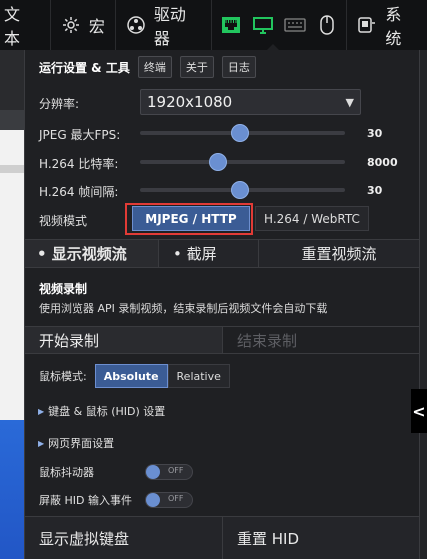 This screenshot has width=427, height=559. I want to click on jiggler-row: 鼠标抖动器 OFF, so click(116, 472).